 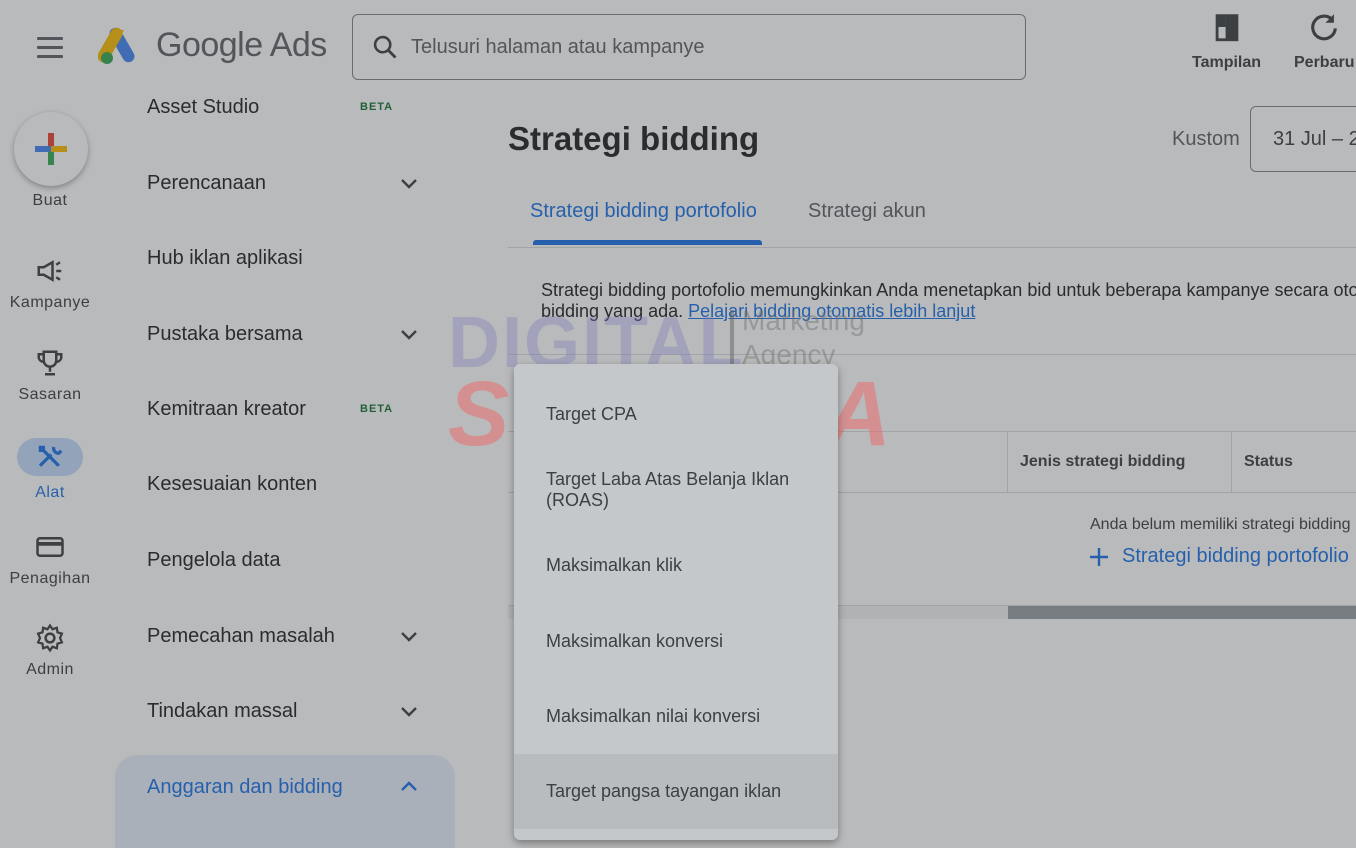 I want to click on create-button, so click(x=51, y=149).